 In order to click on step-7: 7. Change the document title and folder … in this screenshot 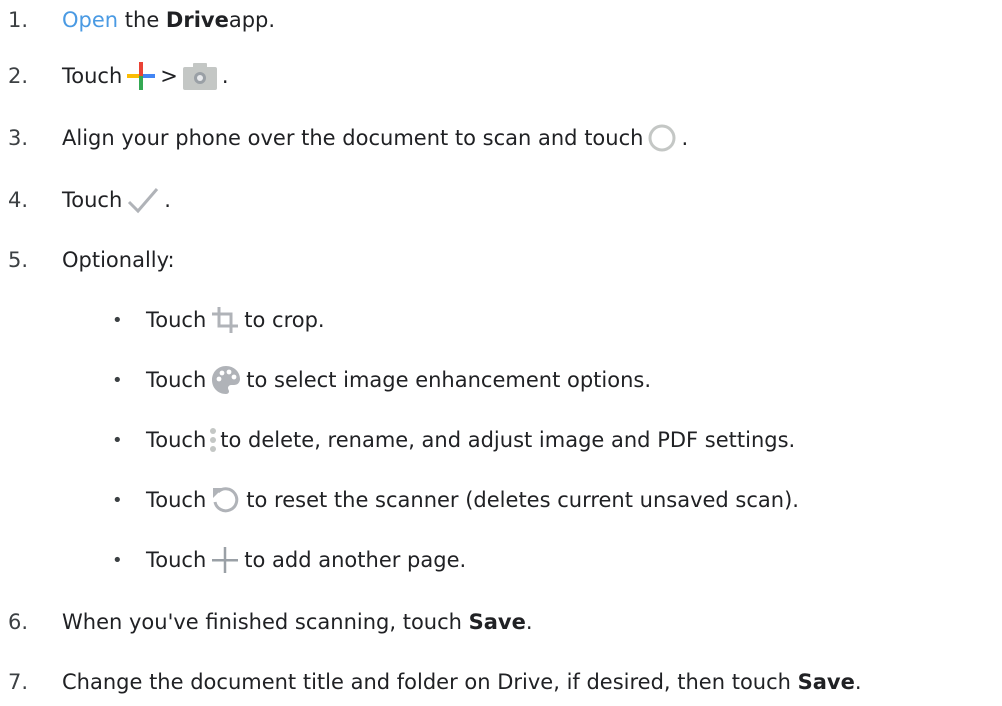, I will do `click(501, 682)`.